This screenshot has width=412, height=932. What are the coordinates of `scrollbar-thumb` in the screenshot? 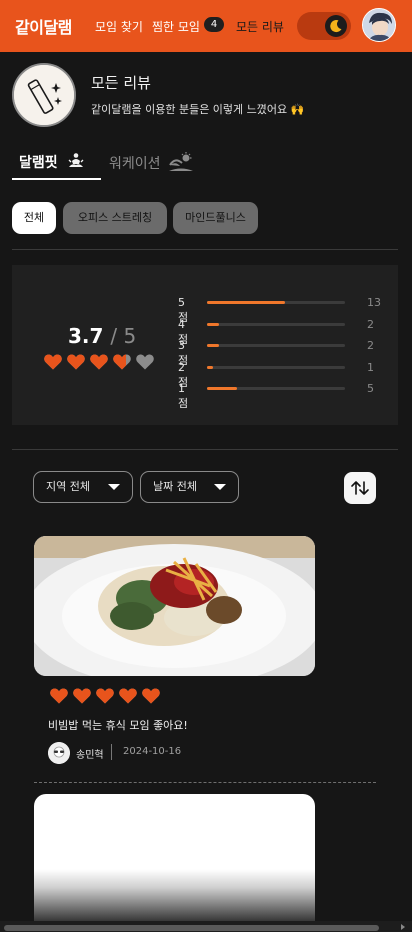 It's located at (191, 928).